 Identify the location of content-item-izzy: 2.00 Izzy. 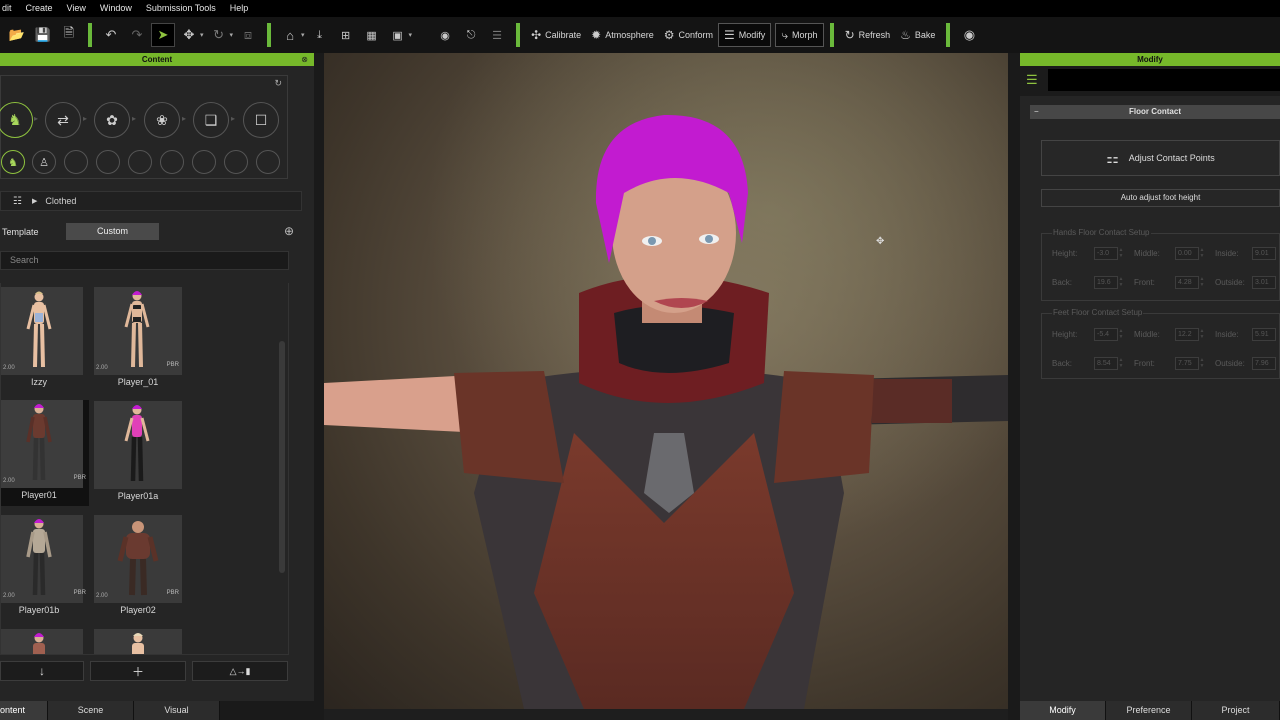
(45, 340).